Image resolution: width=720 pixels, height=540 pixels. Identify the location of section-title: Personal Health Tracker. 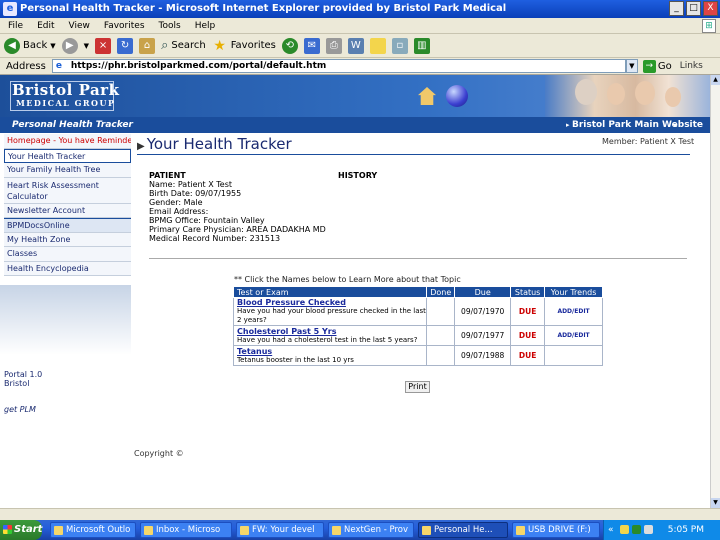
(72, 125).